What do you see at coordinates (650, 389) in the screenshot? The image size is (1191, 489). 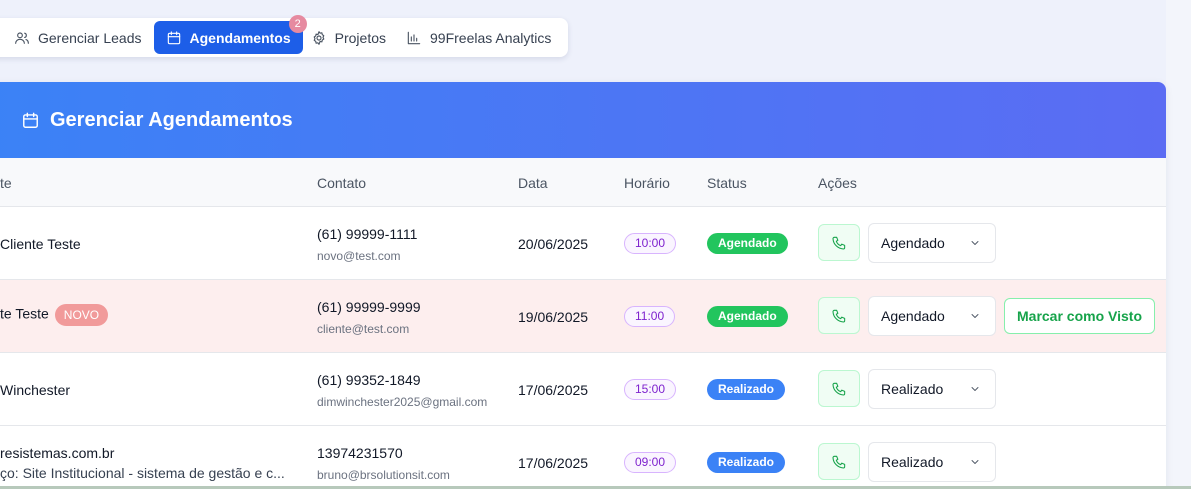 I see `time-pill: 15:00` at bounding box center [650, 389].